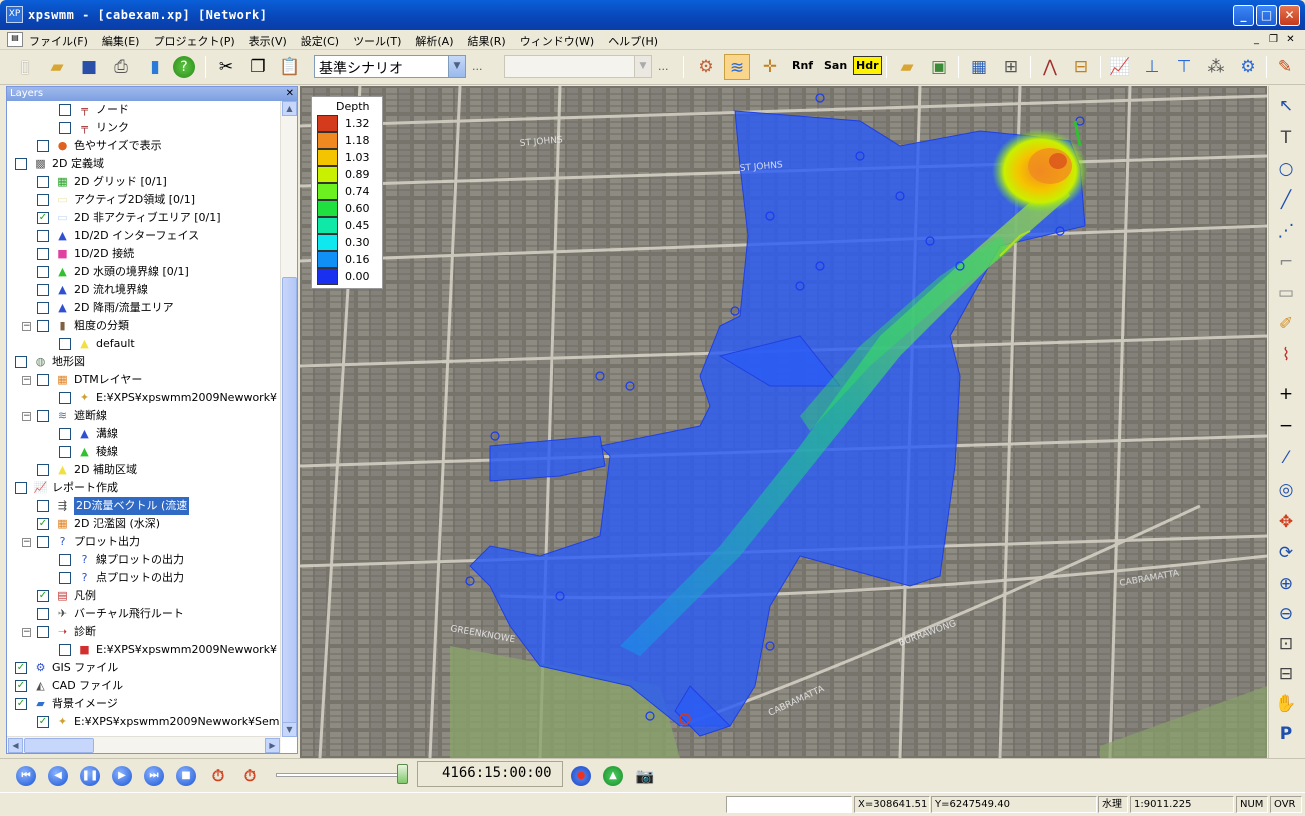  What do you see at coordinates (145, 632) in the screenshot?
I see `layer-row: − ➝ 診断` at bounding box center [145, 632].